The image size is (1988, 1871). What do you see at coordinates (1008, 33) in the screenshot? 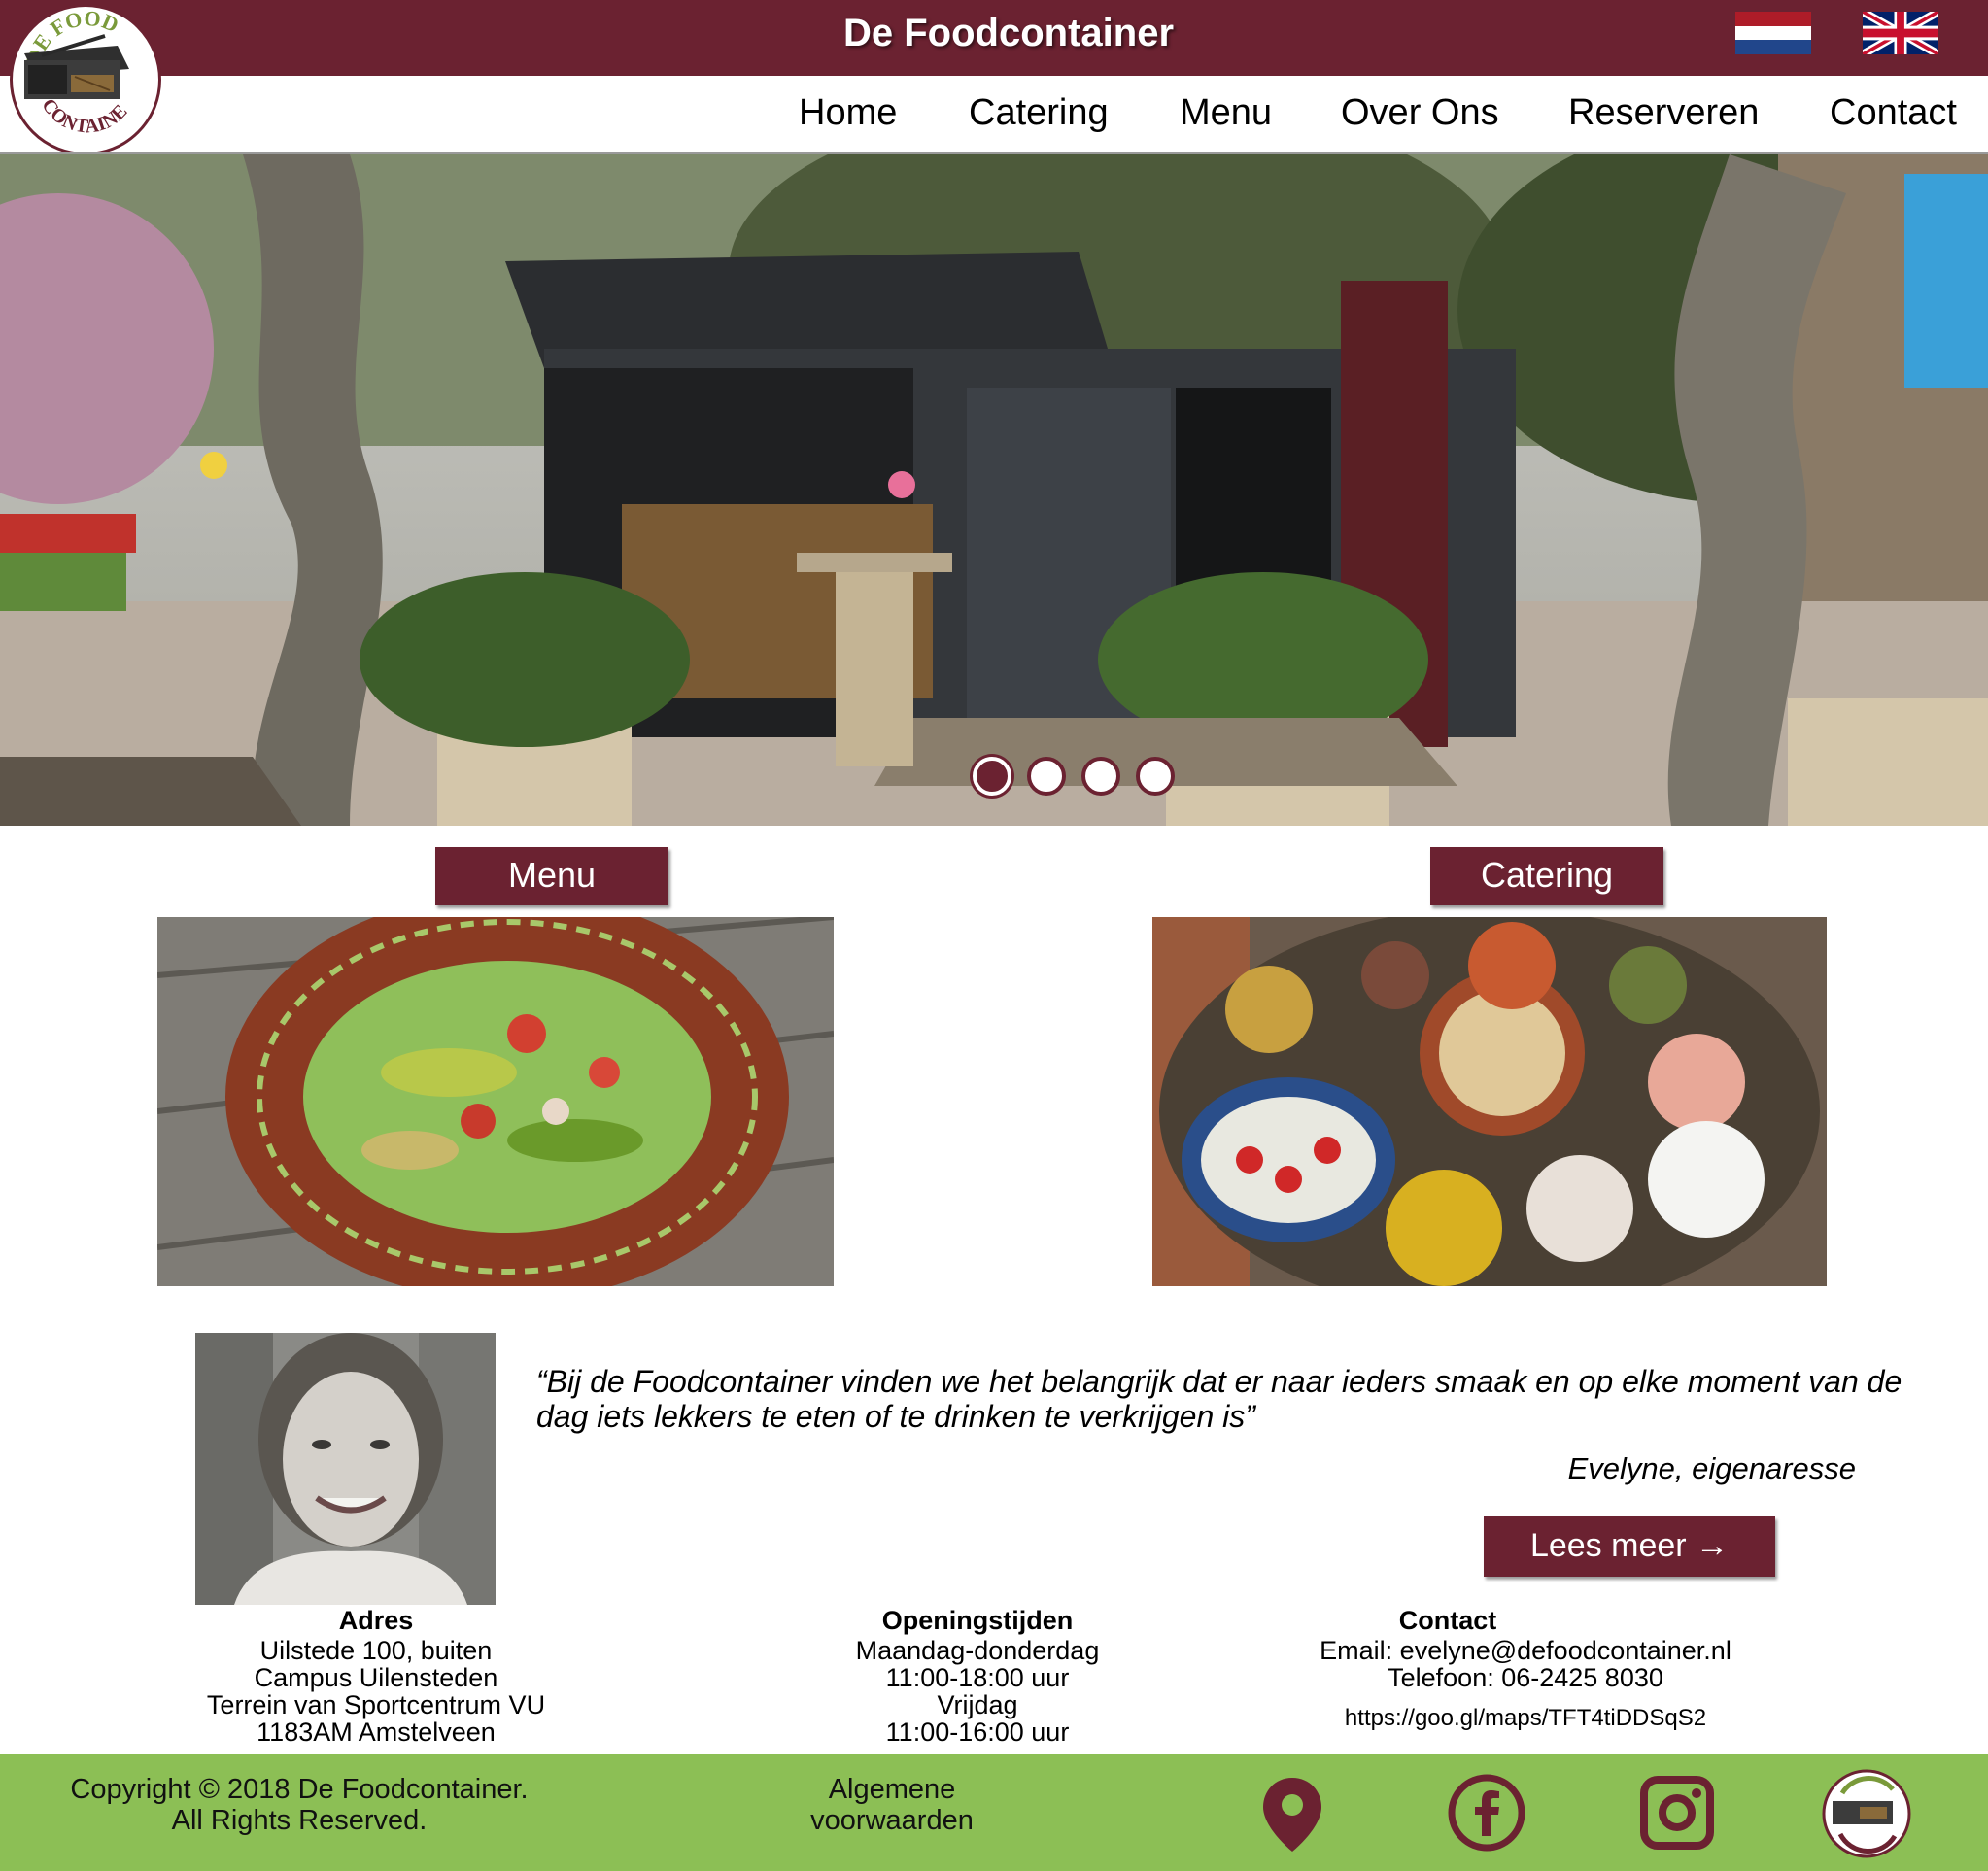
I see `site-title: De Foodcontainer` at bounding box center [1008, 33].